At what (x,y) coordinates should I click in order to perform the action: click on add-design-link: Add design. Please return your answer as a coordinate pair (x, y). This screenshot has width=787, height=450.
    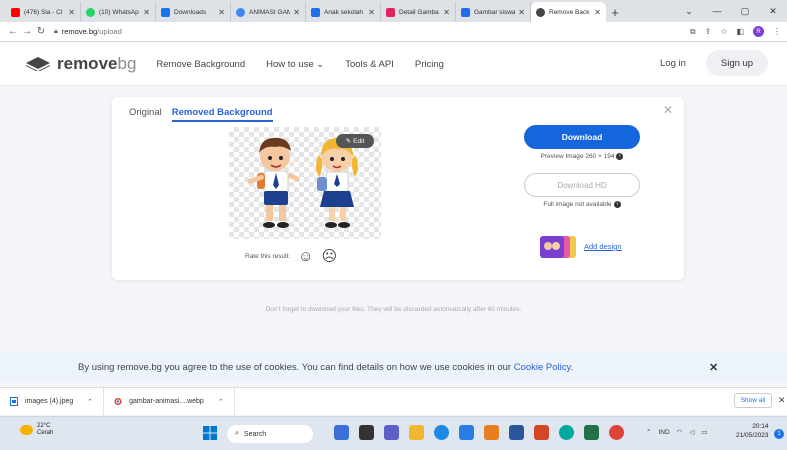
    Looking at the image, I should click on (603, 246).